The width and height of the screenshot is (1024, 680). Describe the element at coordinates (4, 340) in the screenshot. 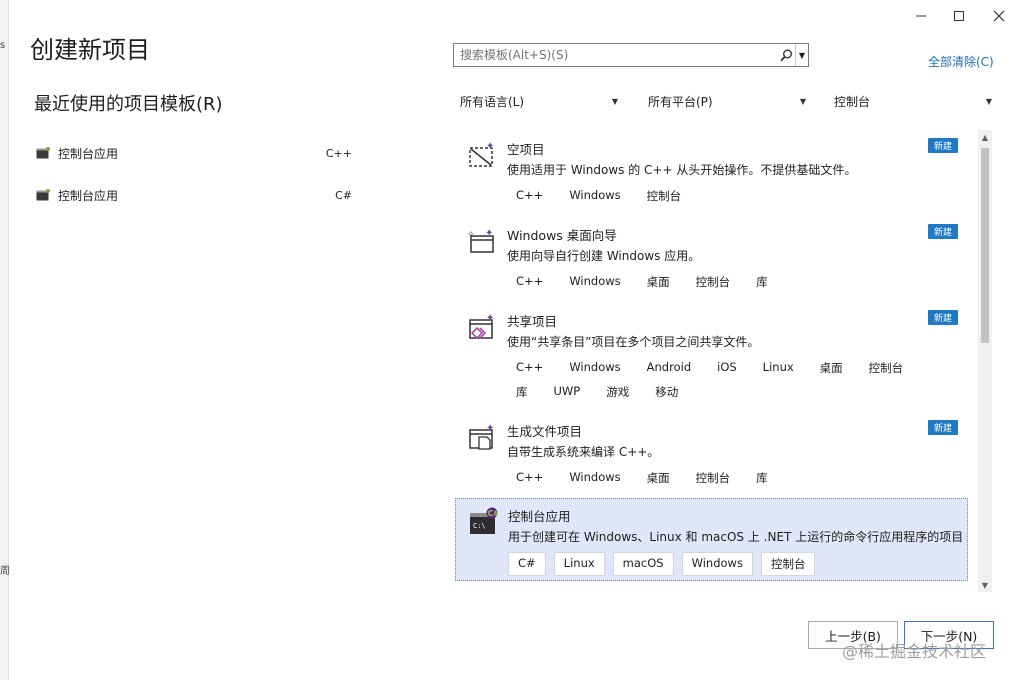

I see `background-window-edge` at that location.